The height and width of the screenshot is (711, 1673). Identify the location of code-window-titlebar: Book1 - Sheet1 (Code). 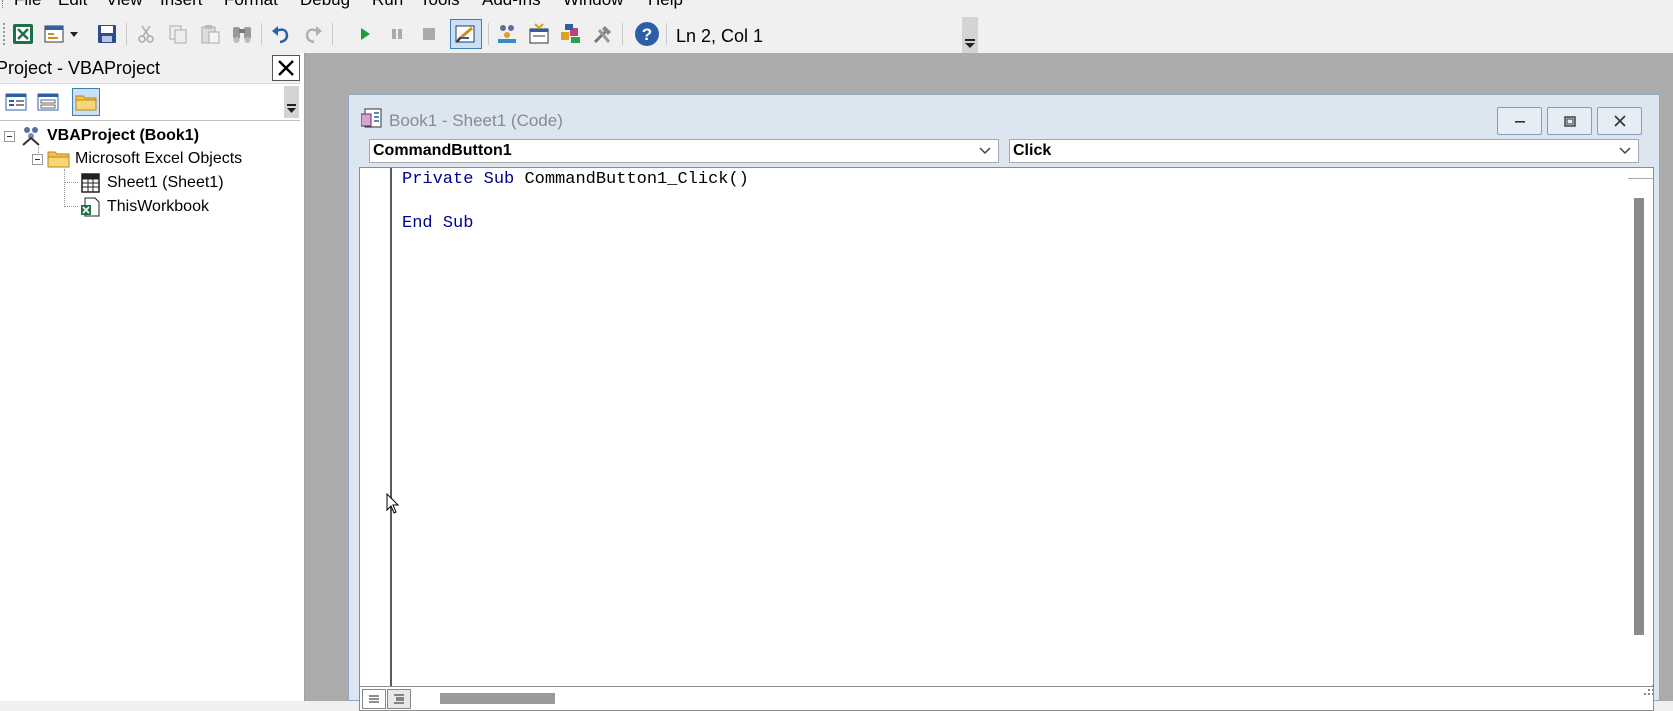
(1004, 116).